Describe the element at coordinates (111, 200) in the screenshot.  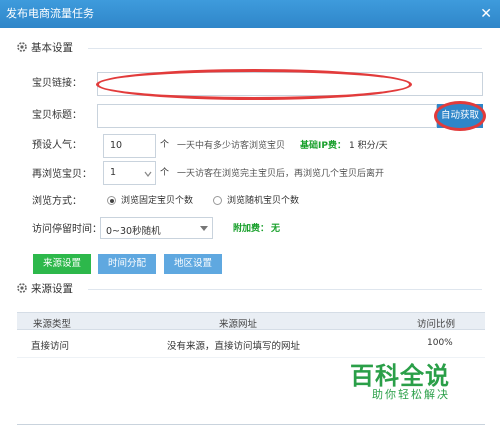
I see `browse-mode-fixed-radio` at that location.